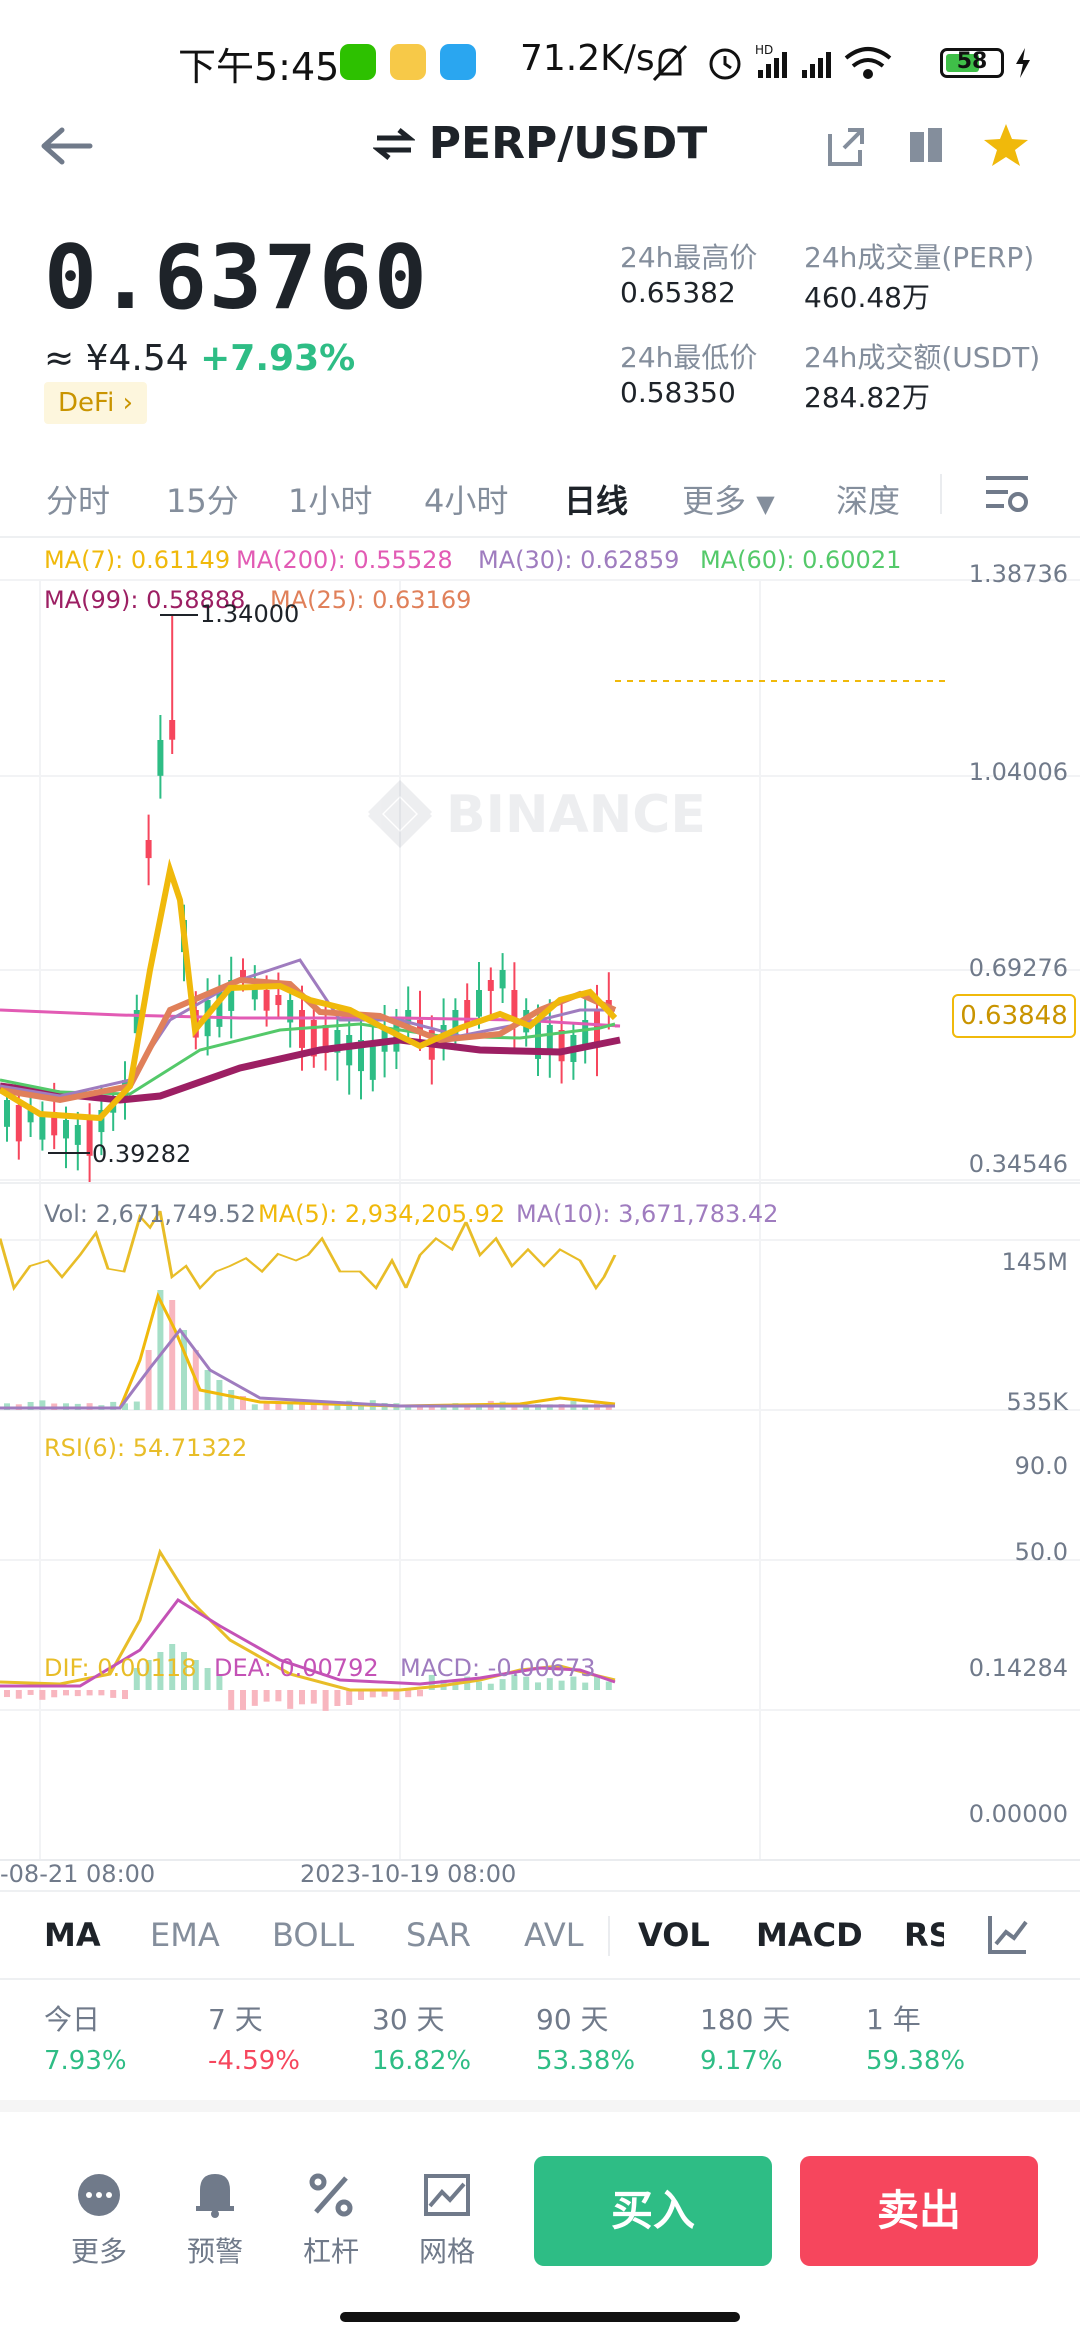  I want to click on ind-rsi: RS, so click(924, 1935).